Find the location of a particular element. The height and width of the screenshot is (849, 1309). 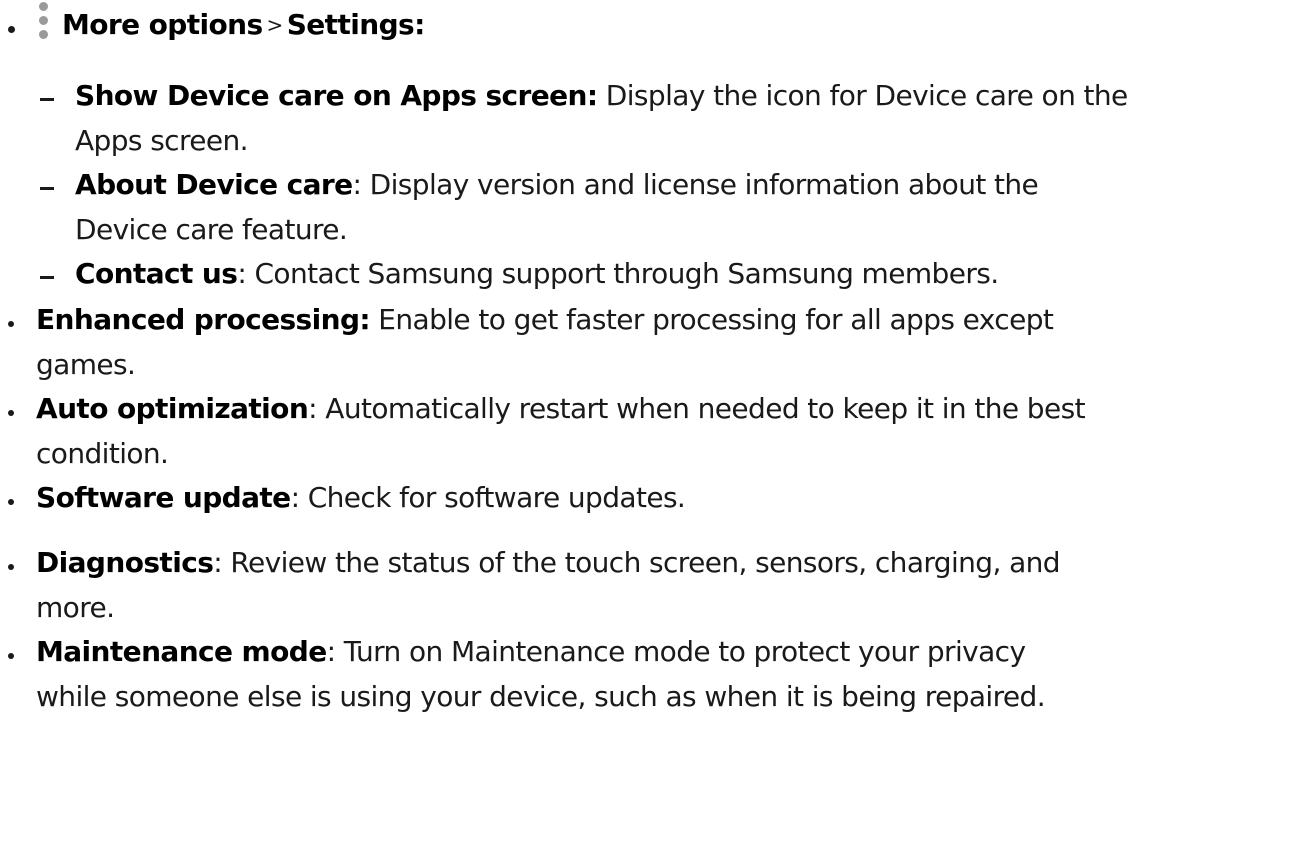

sub-item-continuation: Device care feature. is located at coordinates (211, 229).